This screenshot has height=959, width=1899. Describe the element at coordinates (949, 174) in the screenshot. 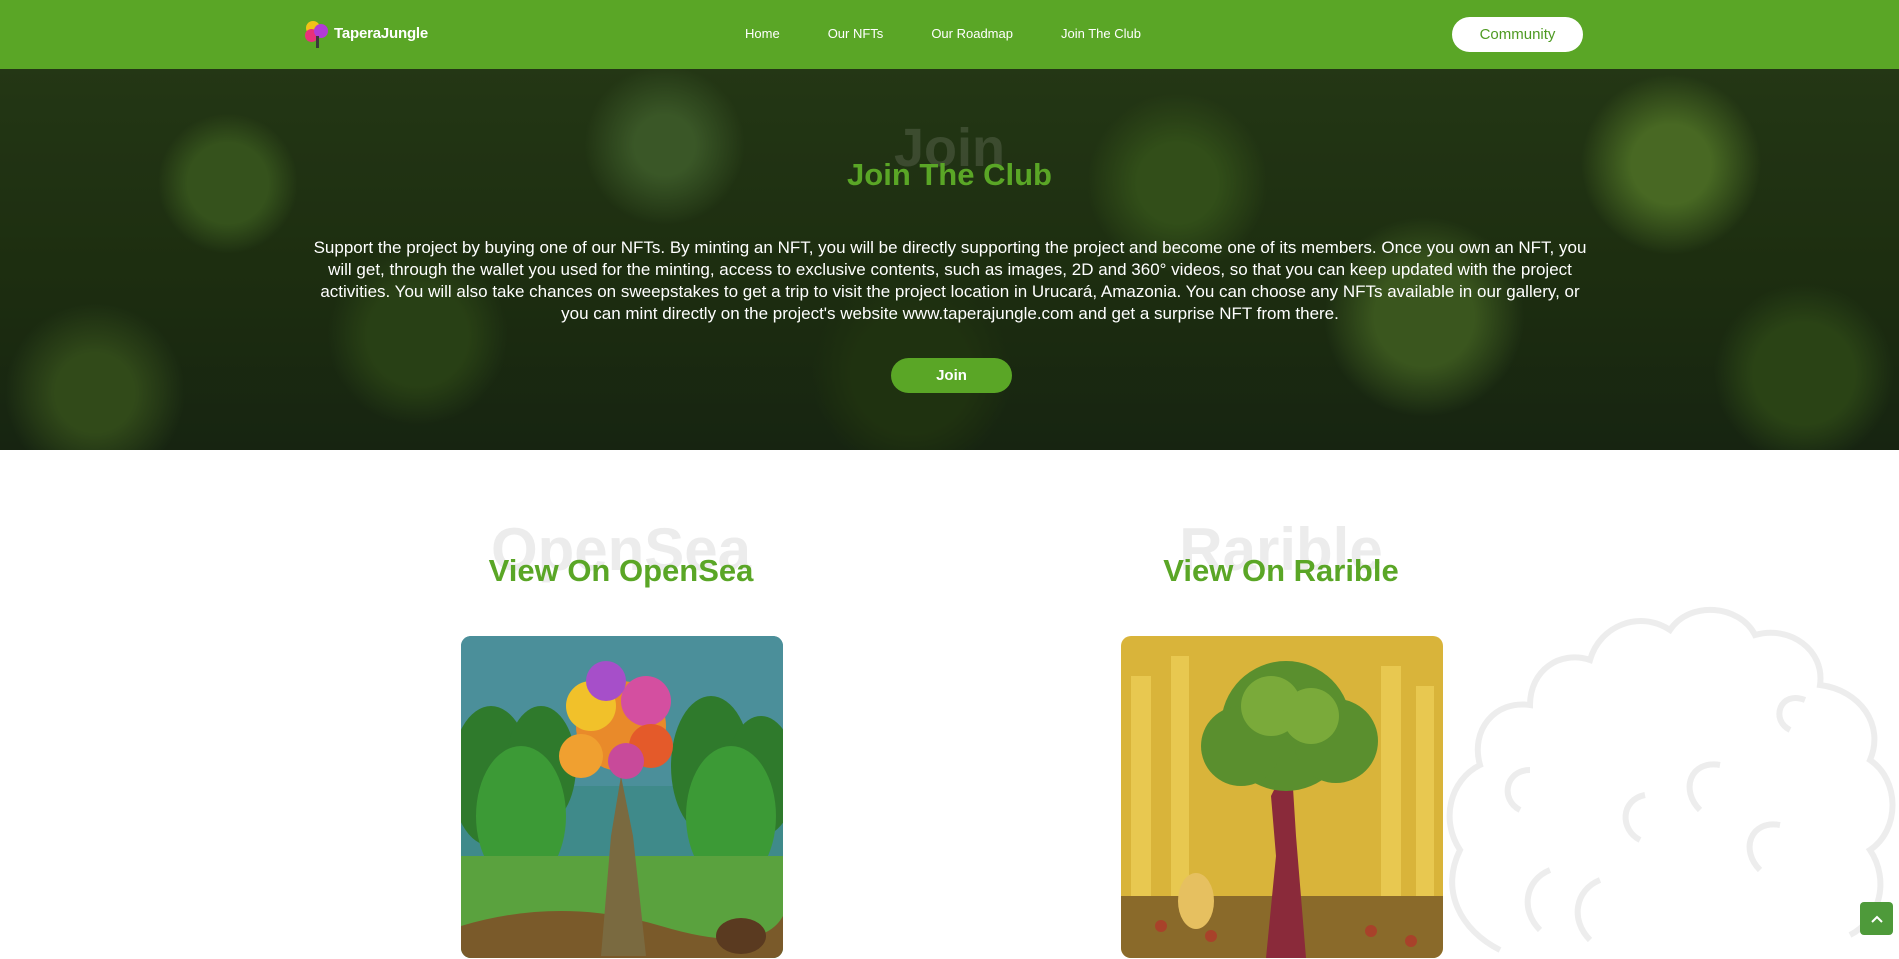

I see `hero-title: Join The Club` at that location.